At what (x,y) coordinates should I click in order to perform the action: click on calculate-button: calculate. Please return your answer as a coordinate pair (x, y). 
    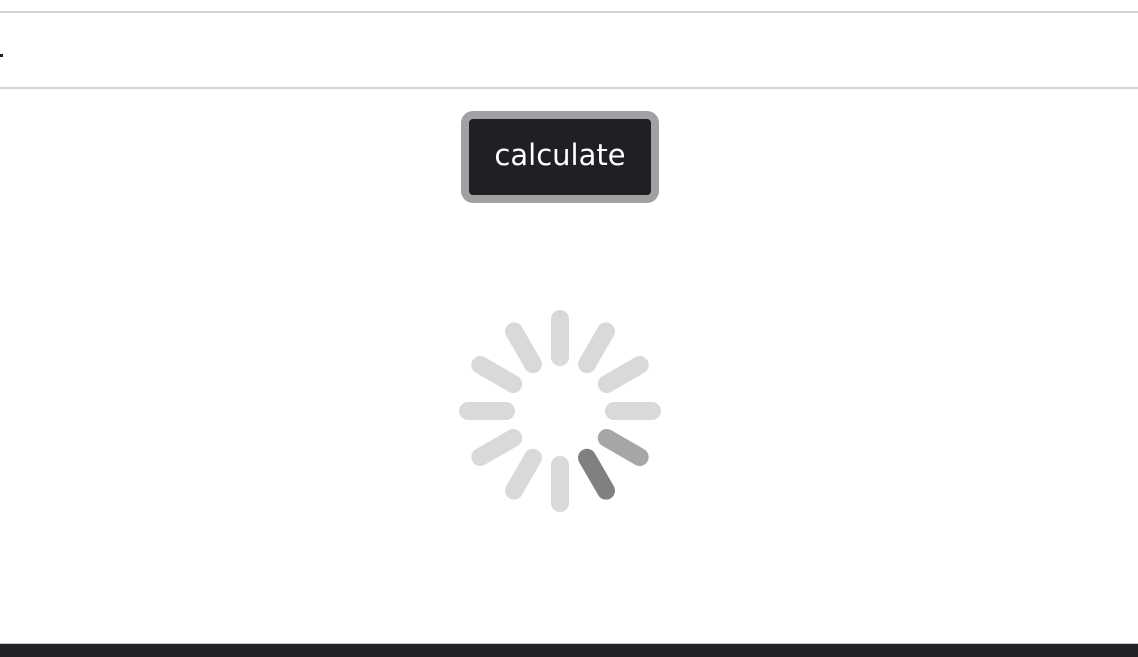
    Looking at the image, I should click on (560, 157).